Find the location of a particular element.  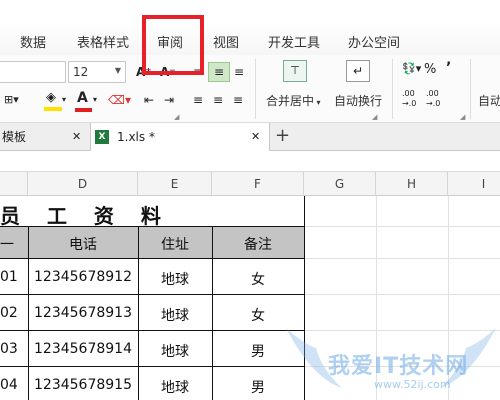

auto-partial-button: 自动 is located at coordinates (489, 100).